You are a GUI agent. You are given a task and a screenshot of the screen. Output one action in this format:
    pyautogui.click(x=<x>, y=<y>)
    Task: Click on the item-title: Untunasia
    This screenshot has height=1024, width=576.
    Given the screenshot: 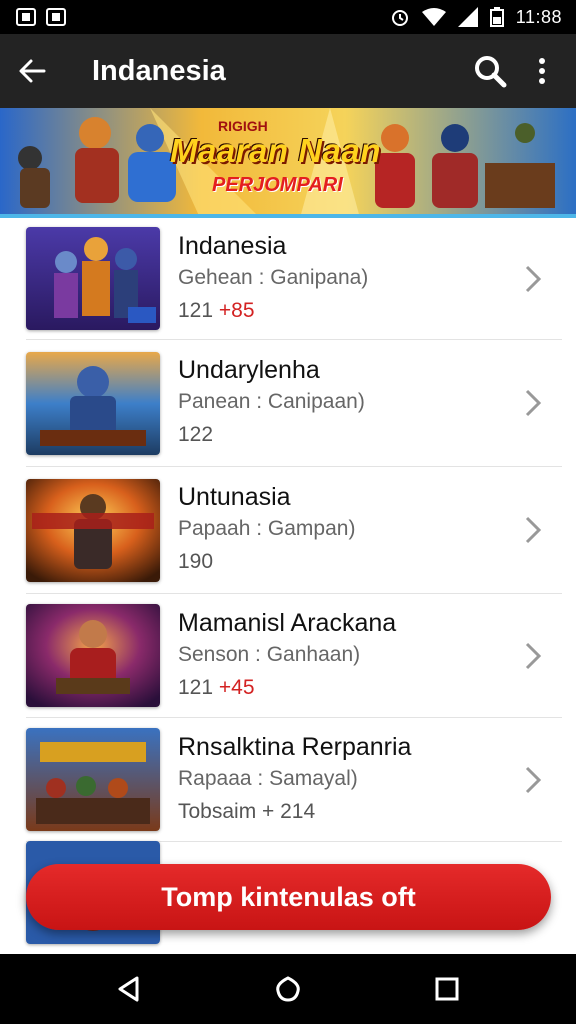 What is the action you would take?
    pyautogui.click(x=234, y=497)
    